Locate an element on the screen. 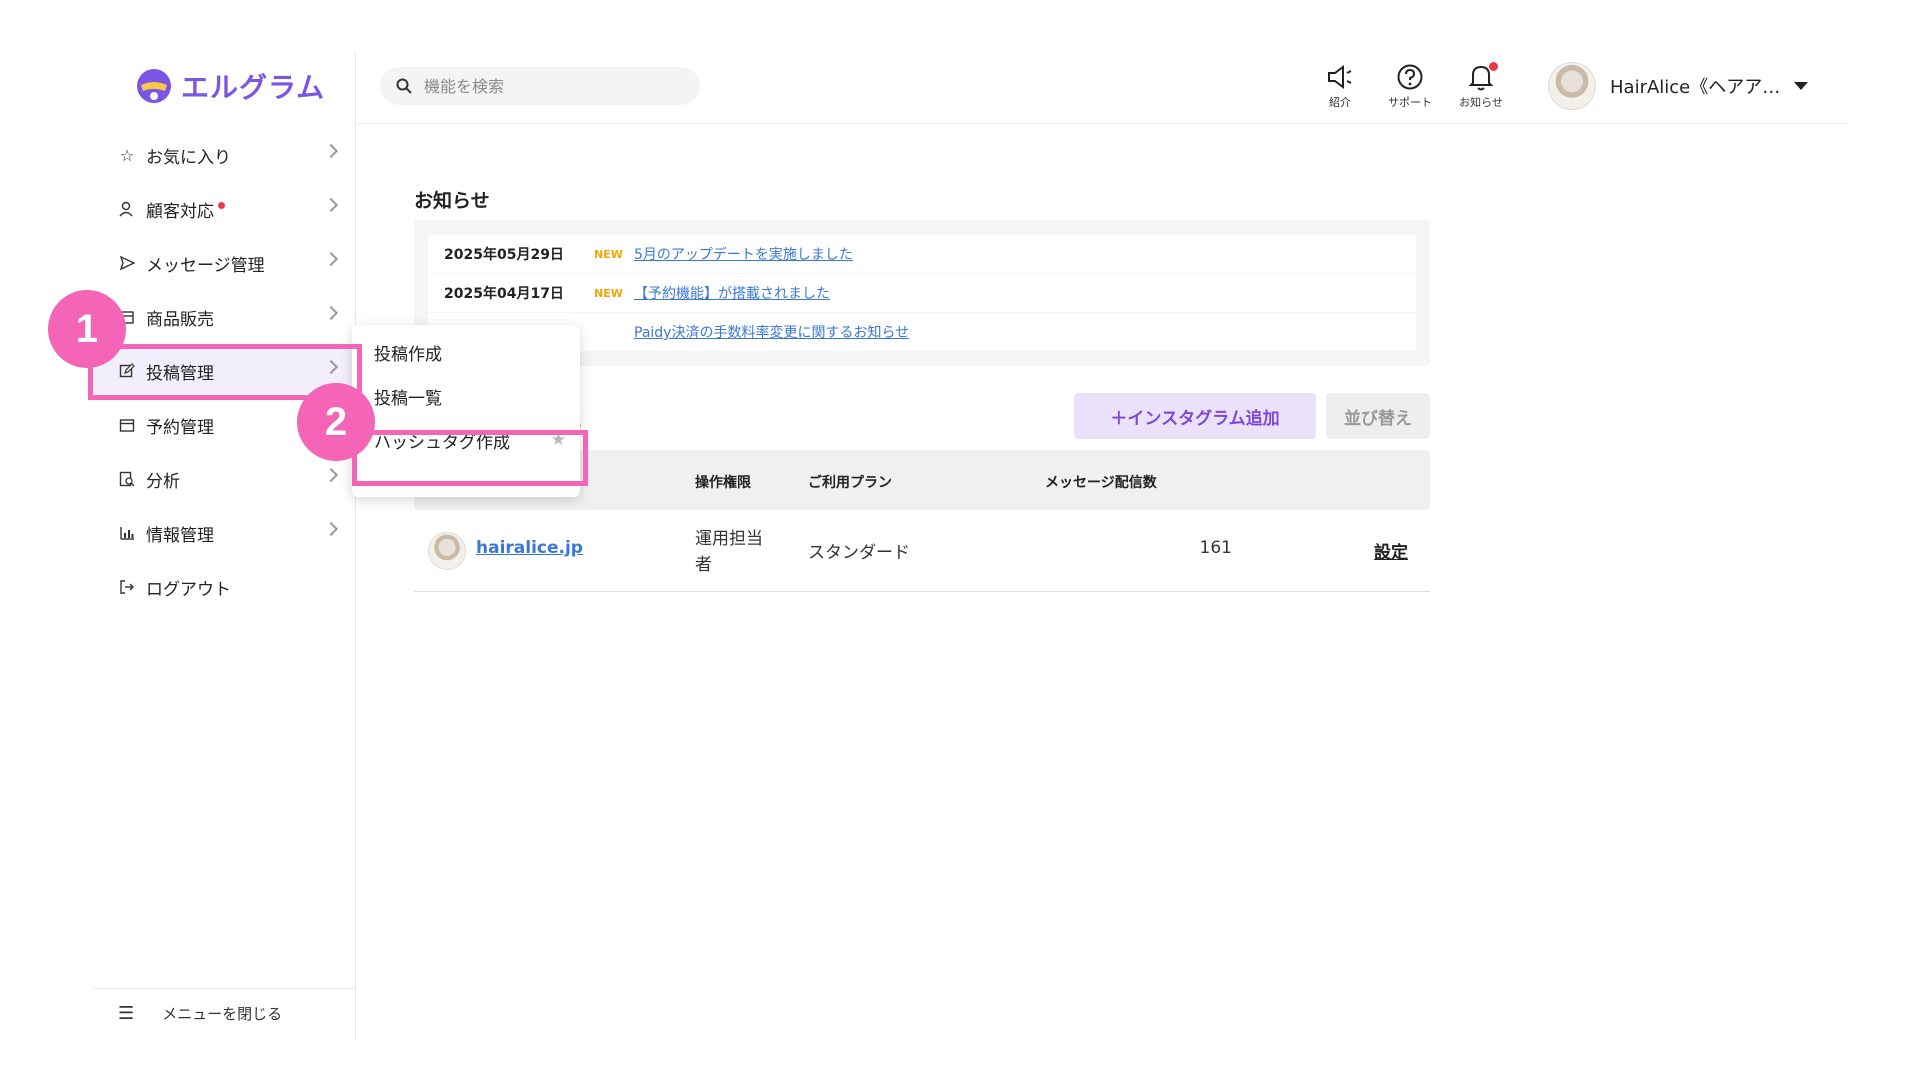 The width and height of the screenshot is (1920, 1080). column-header-role: 操作権限 is located at coordinates (723, 483).